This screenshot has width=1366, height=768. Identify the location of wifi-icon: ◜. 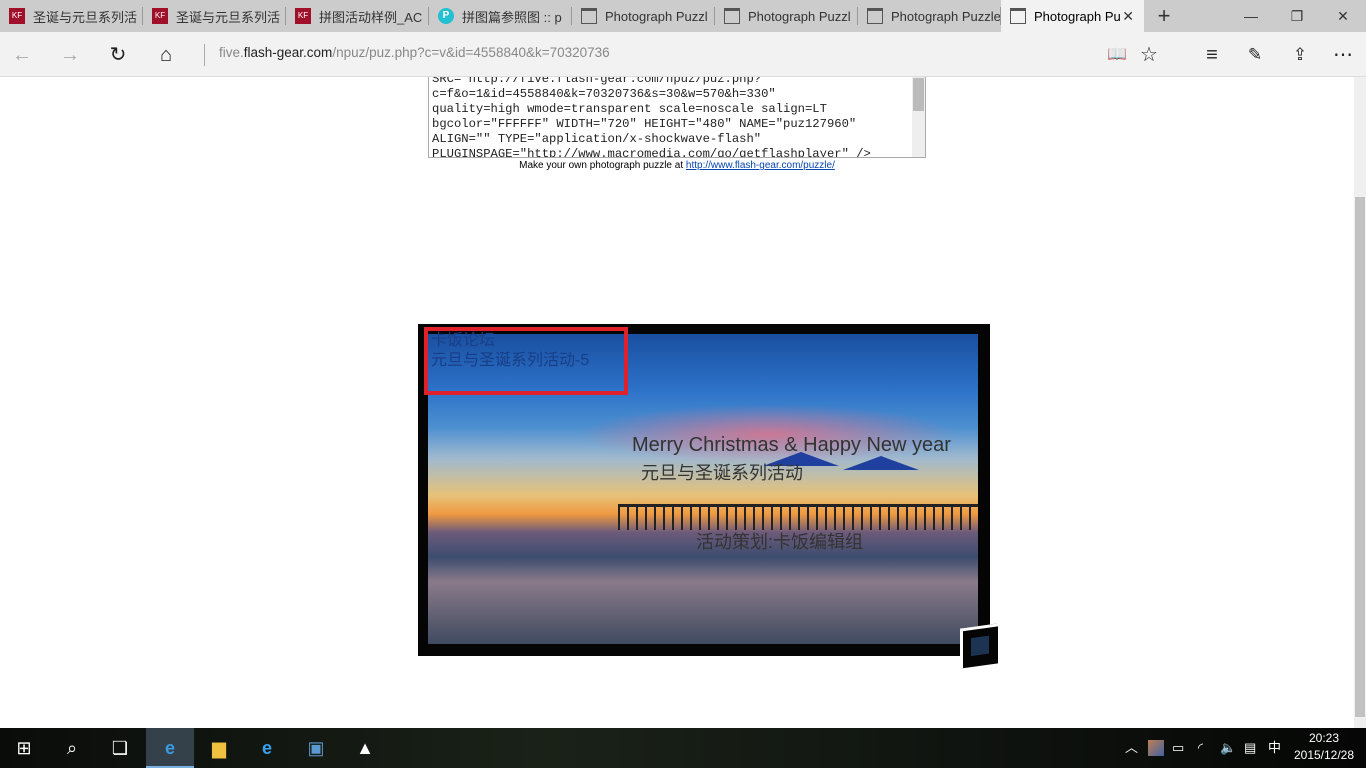
(1200, 748).